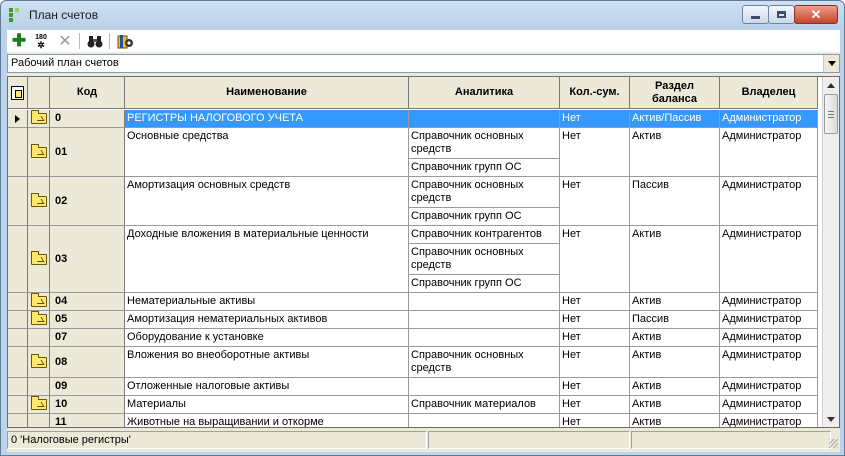 The height and width of the screenshot is (456, 845). Describe the element at coordinates (19, 40) in the screenshot. I see `add-button: ✚` at that location.